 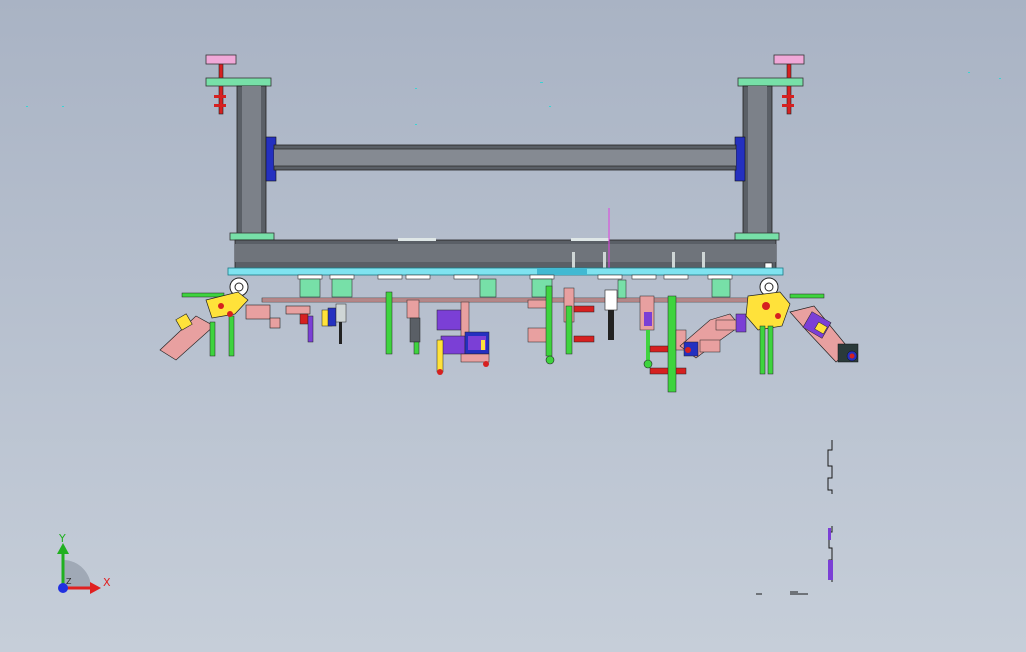 I want to click on background-specks, so click(x=513, y=98).